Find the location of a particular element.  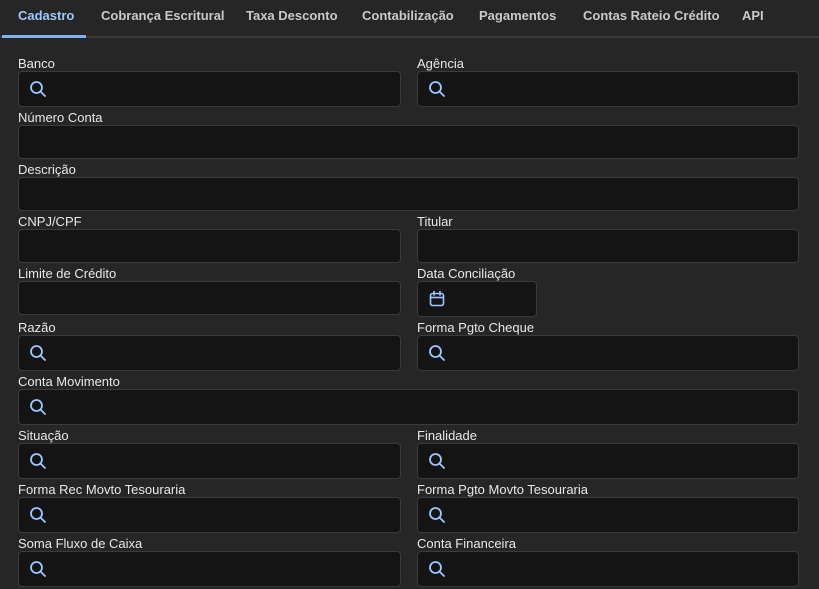

tab-contabilizacao: Contabilização is located at coordinates (408, 18).